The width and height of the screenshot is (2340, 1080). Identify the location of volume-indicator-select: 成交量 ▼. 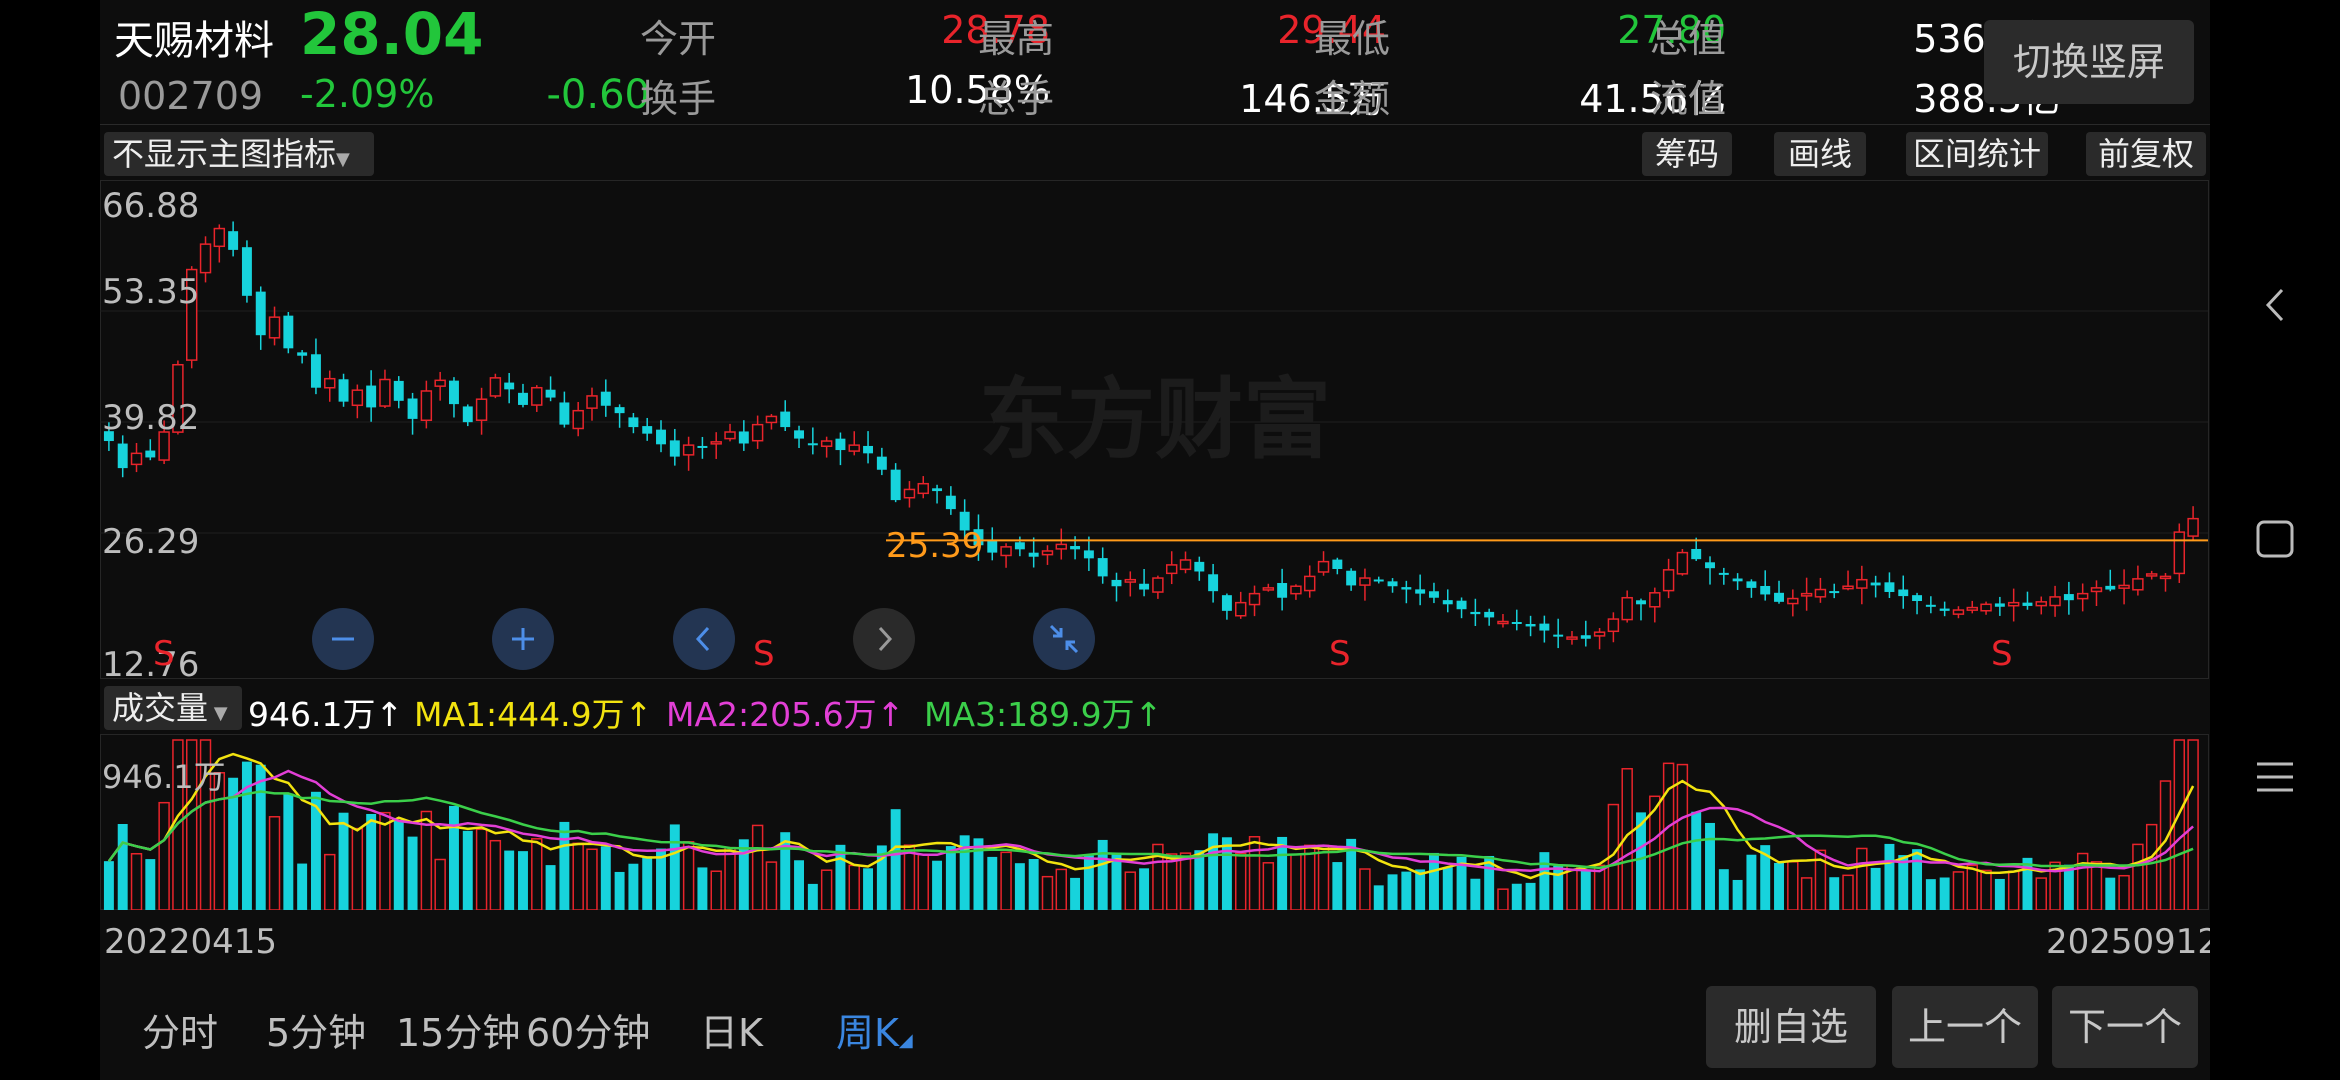
(173, 708).